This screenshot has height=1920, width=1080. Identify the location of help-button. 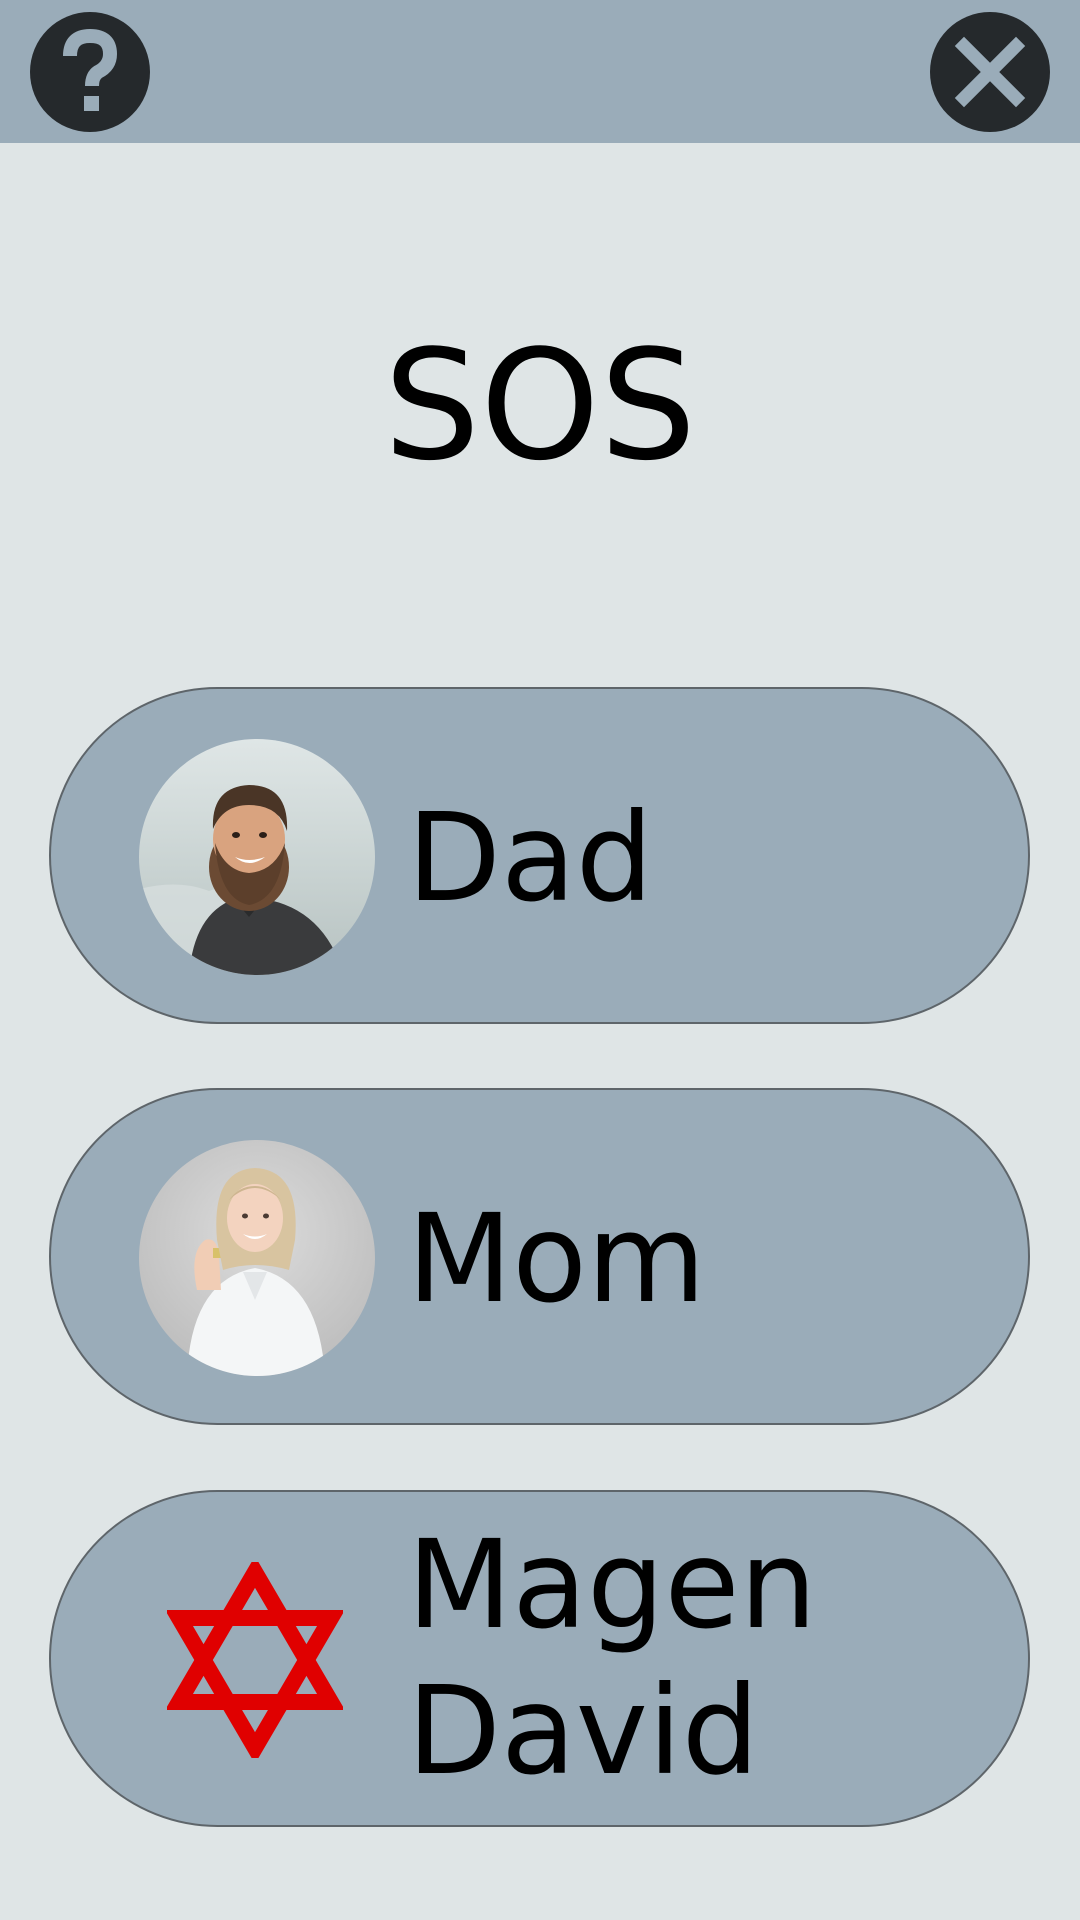
(90, 72).